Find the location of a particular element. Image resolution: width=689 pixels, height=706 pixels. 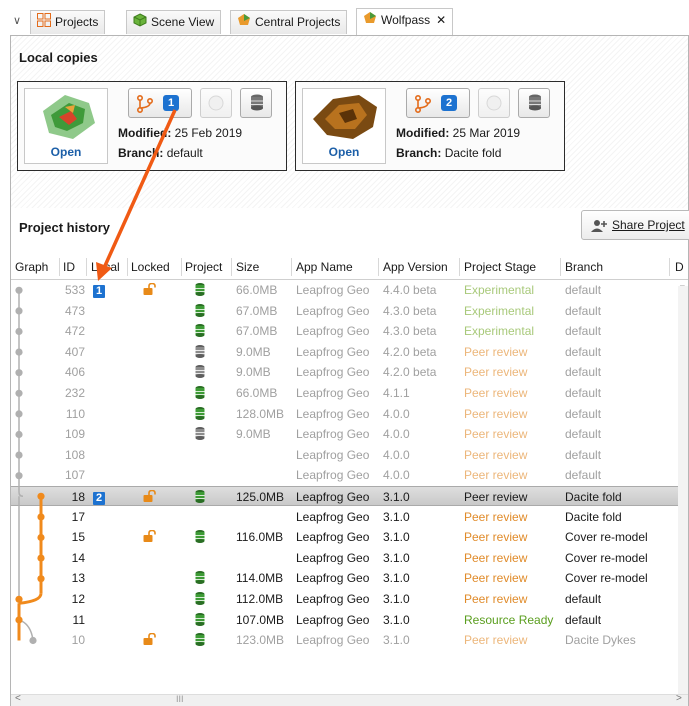

chevron-down-icon: ∨ is located at coordinates (17, 21).